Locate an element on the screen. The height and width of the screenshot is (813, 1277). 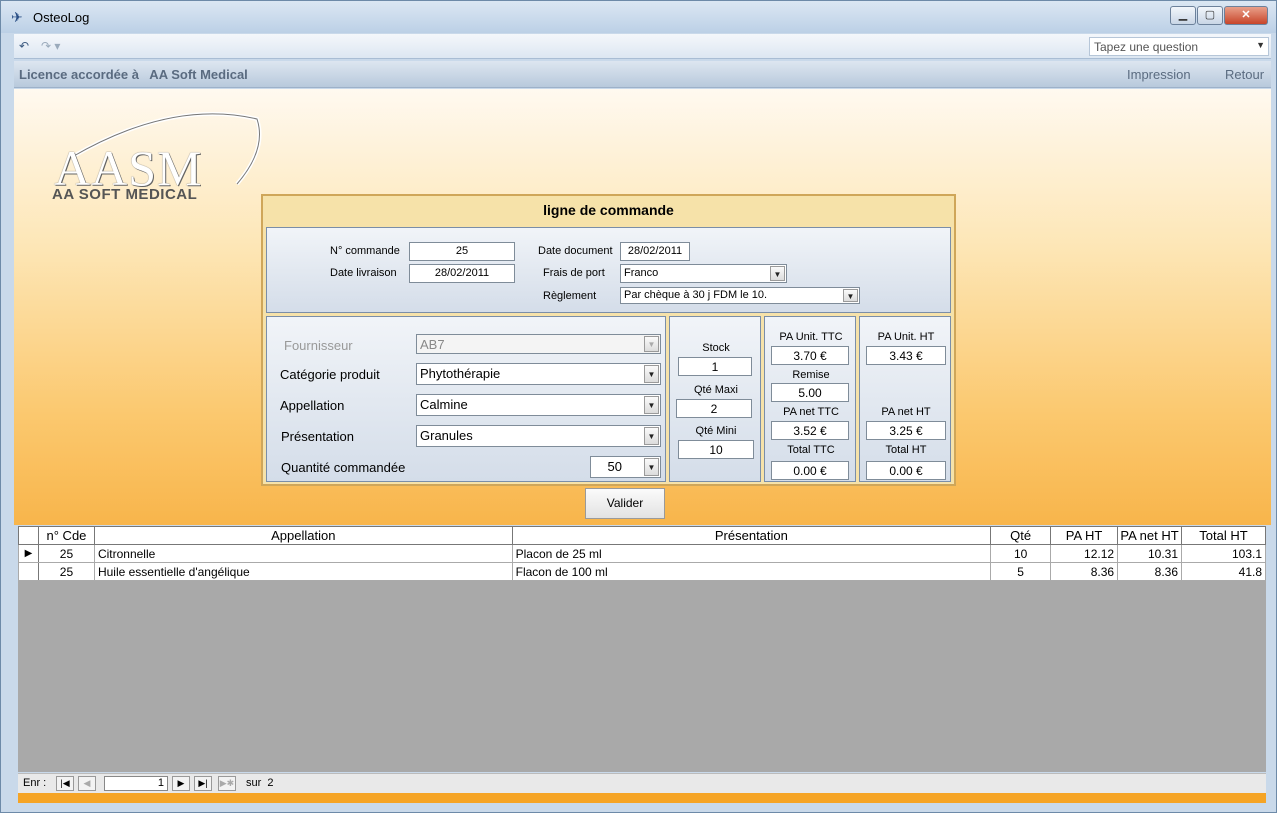
stock-field: 1 is located at coordinates (715, 366).